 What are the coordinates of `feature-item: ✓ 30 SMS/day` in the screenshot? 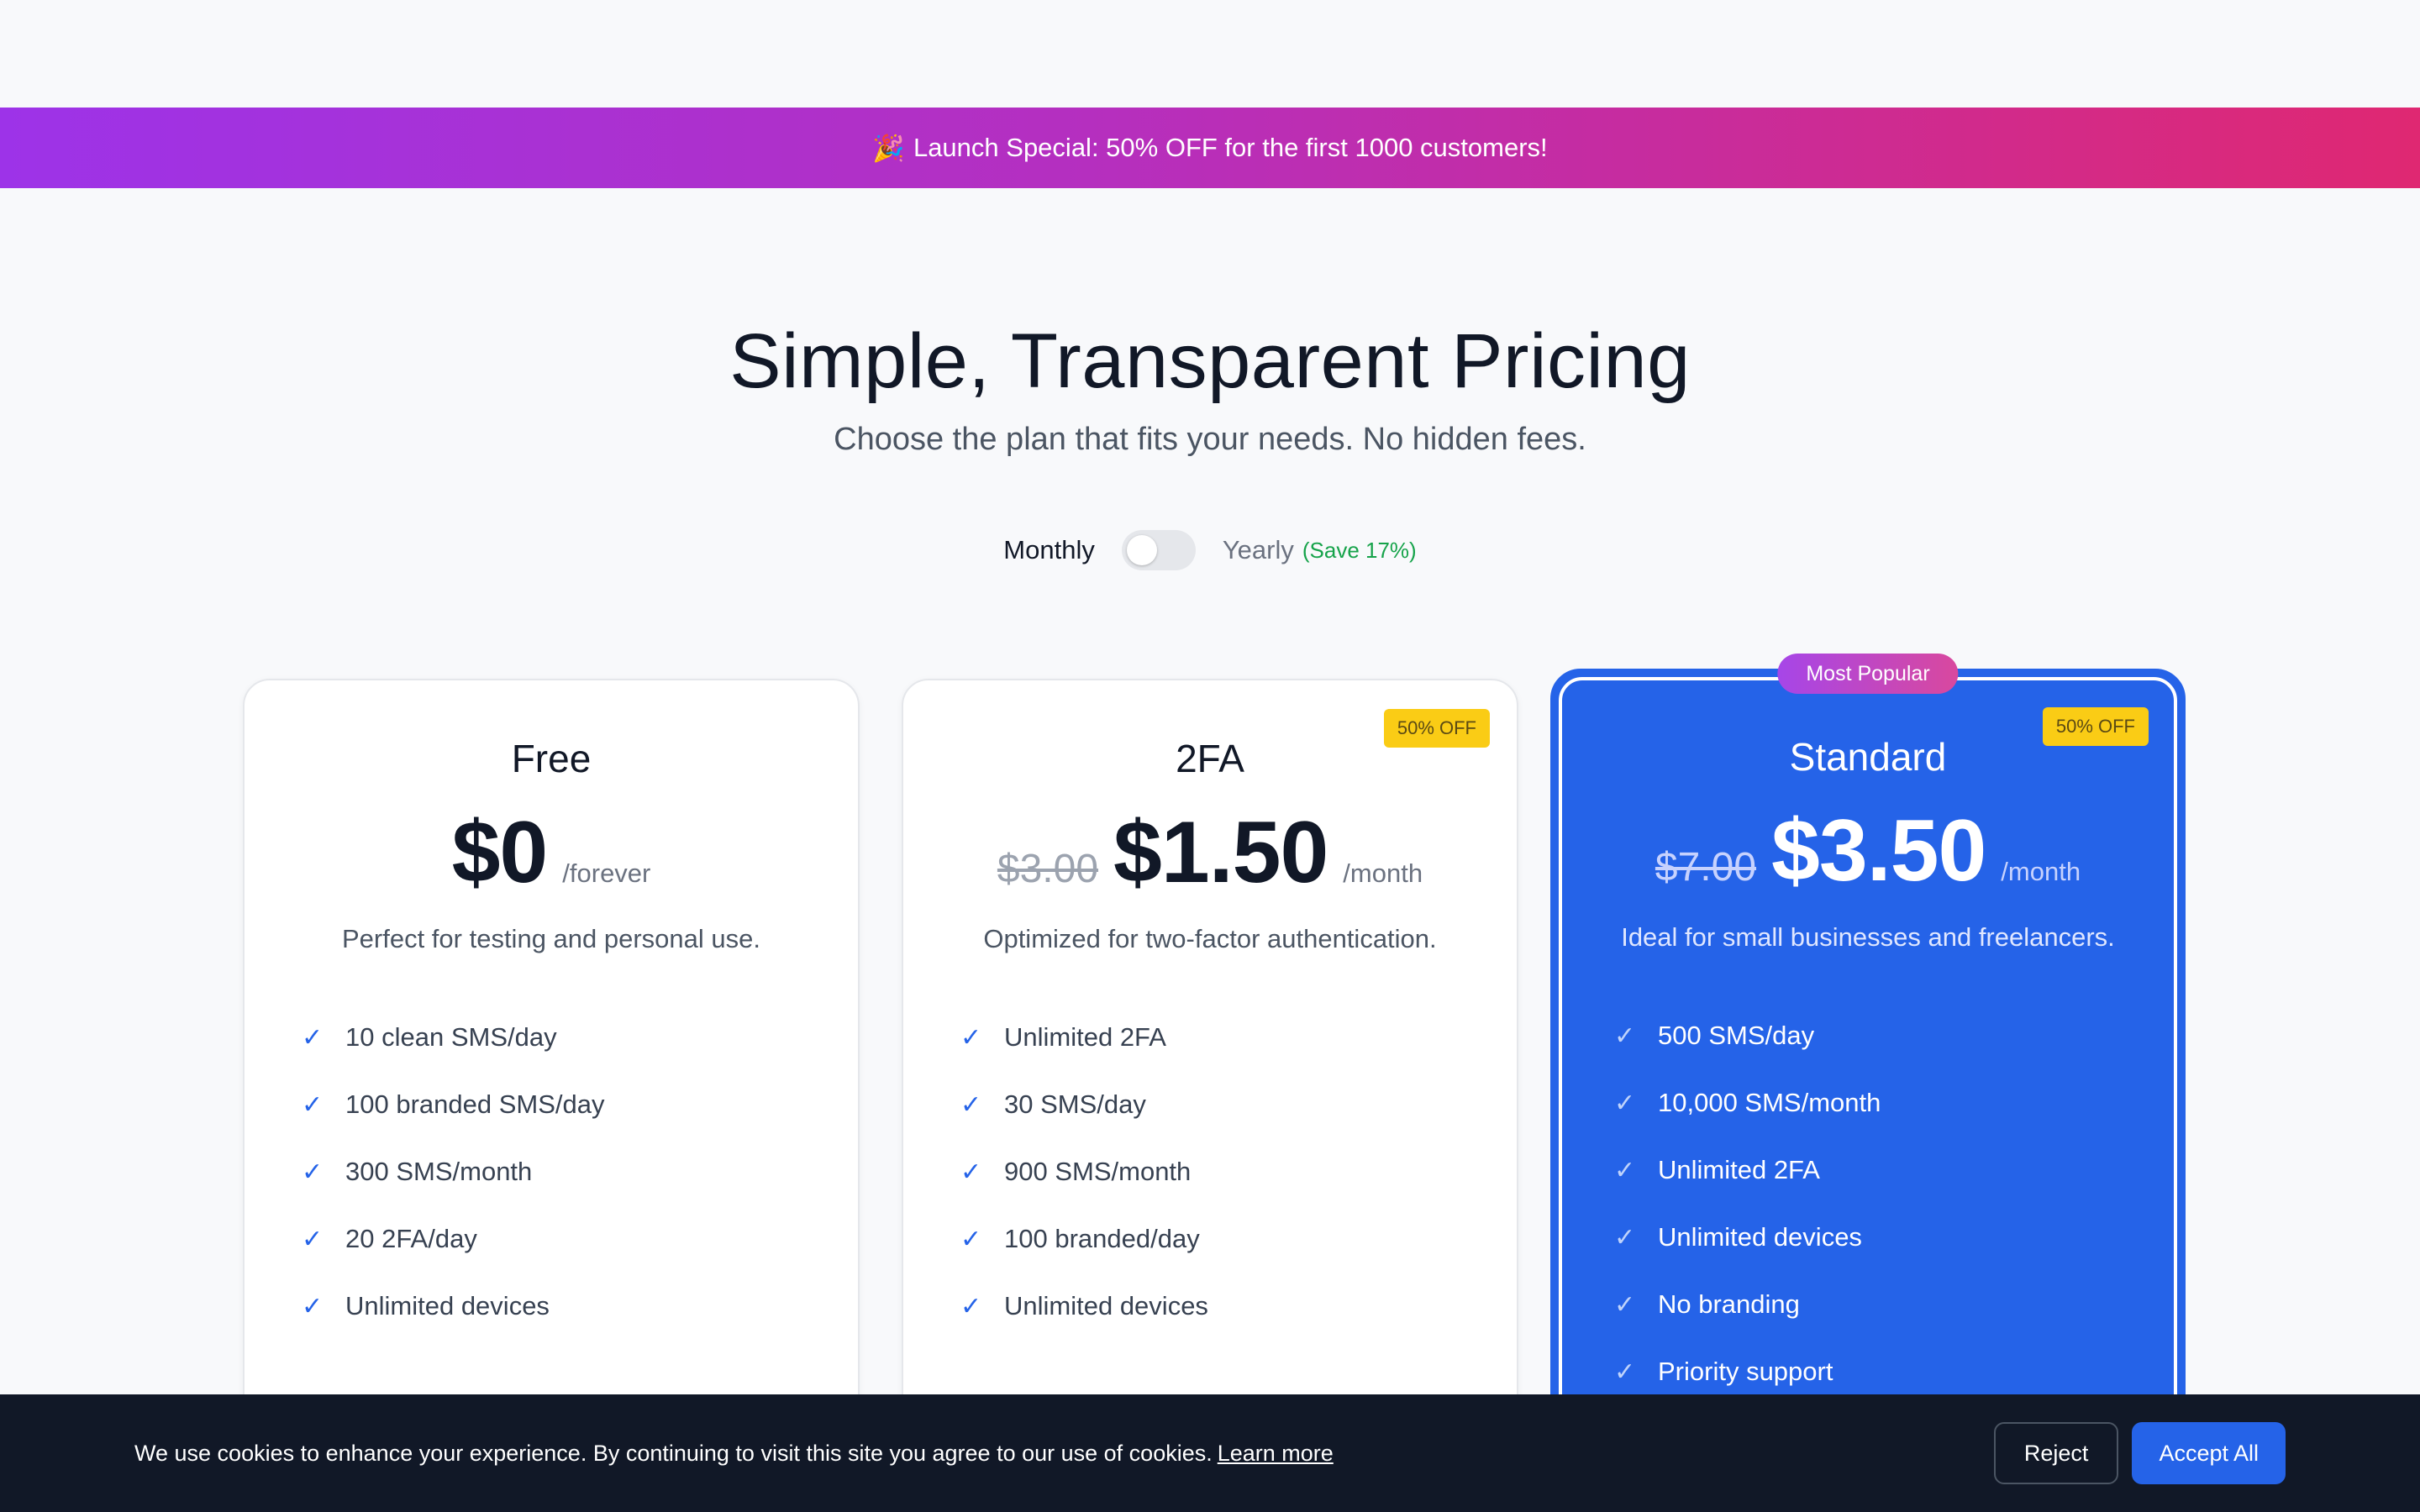 It's located at (1084, 1104).